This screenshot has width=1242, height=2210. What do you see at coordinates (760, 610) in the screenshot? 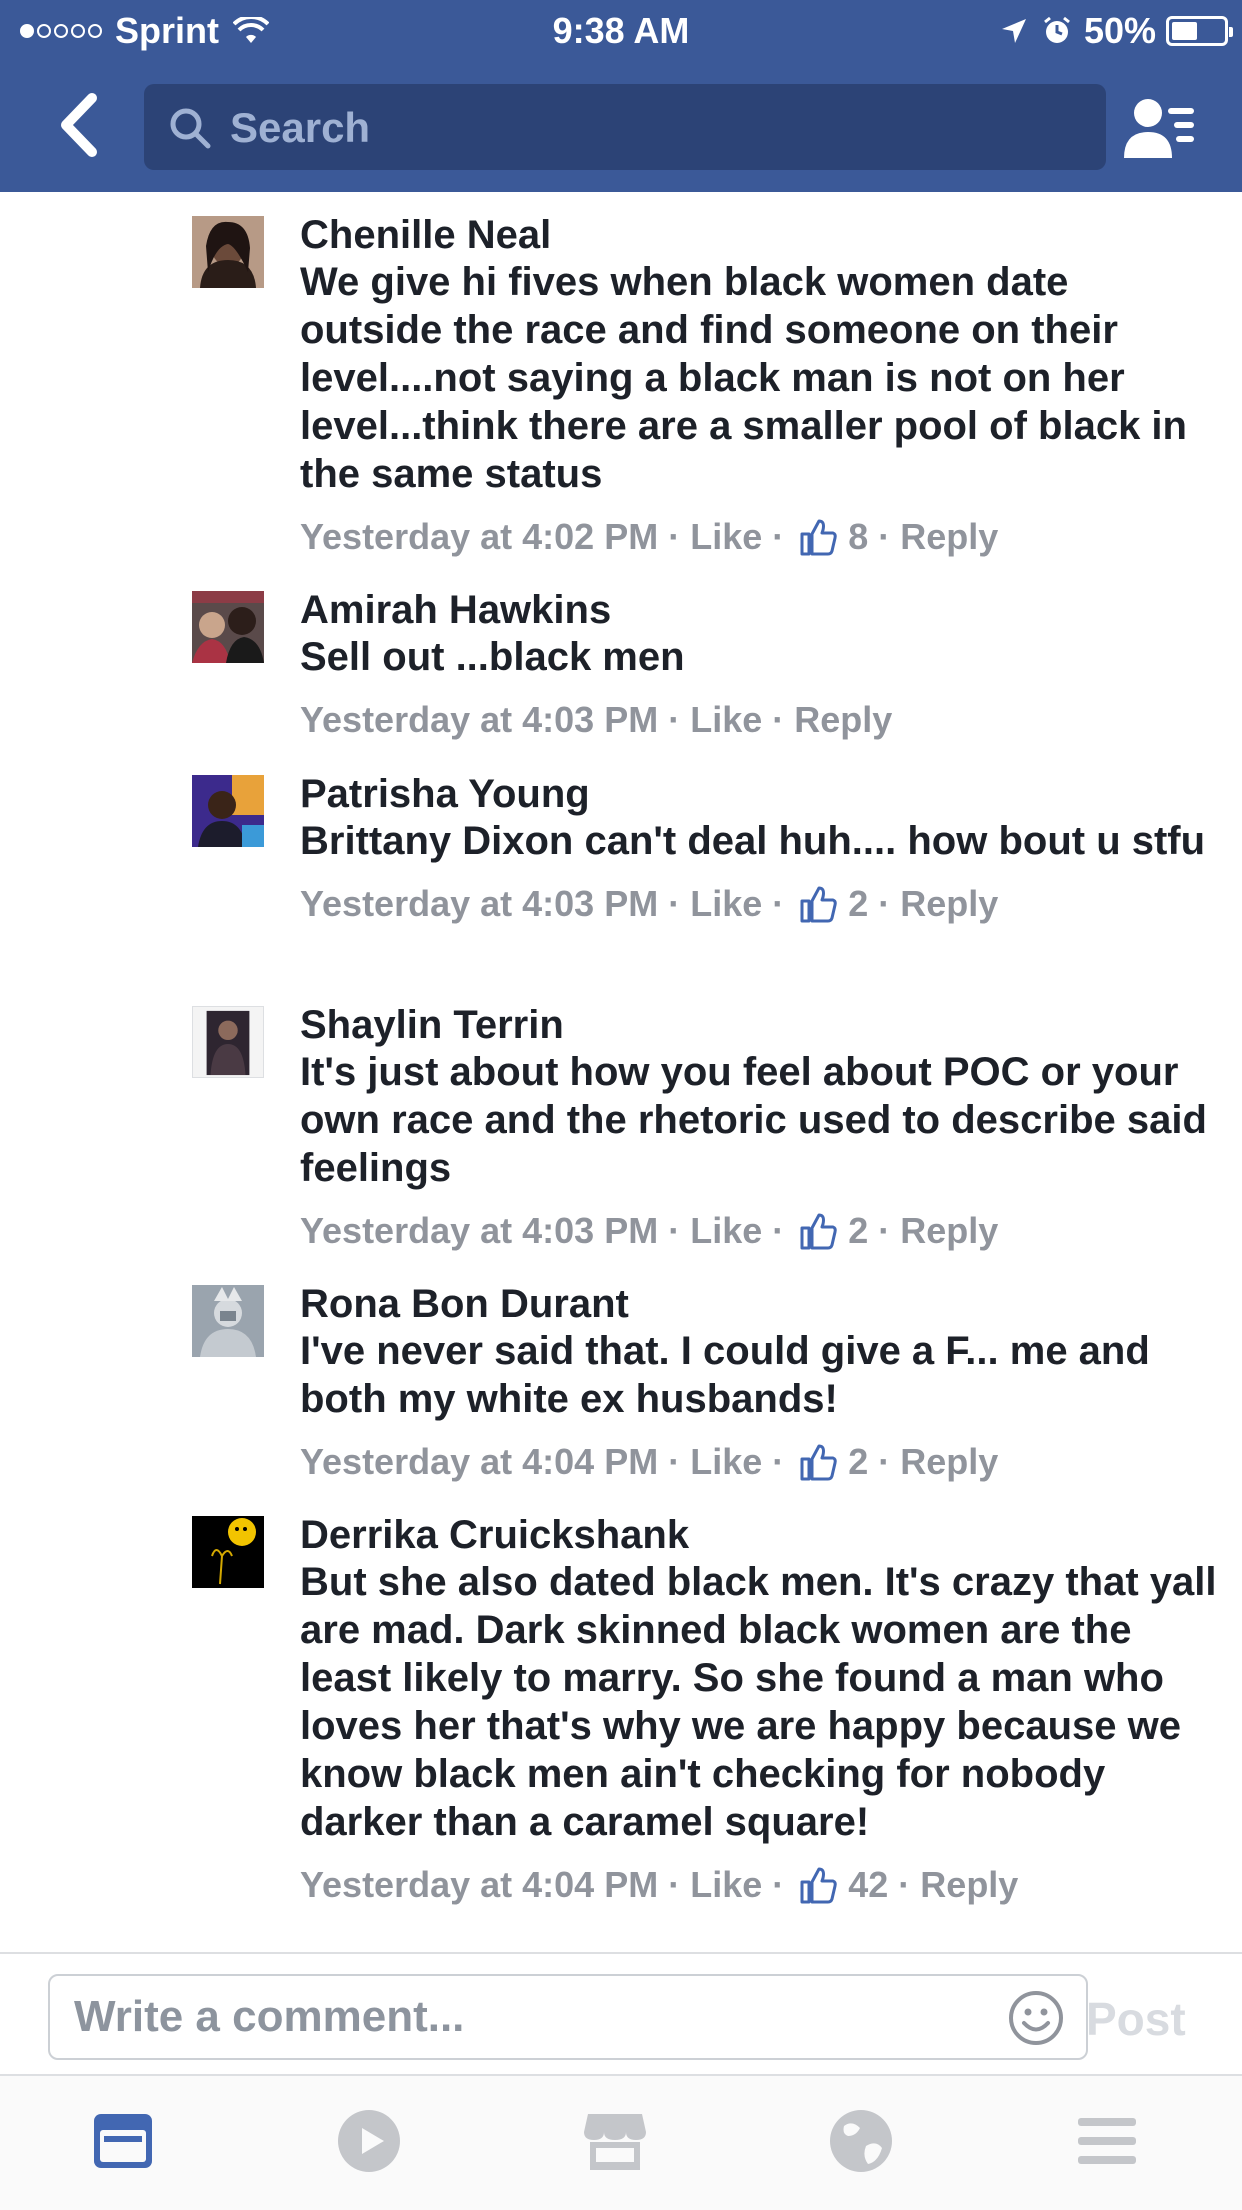
I see `comment-author: Amirah Hawkins` at bounding box center [760, 610].